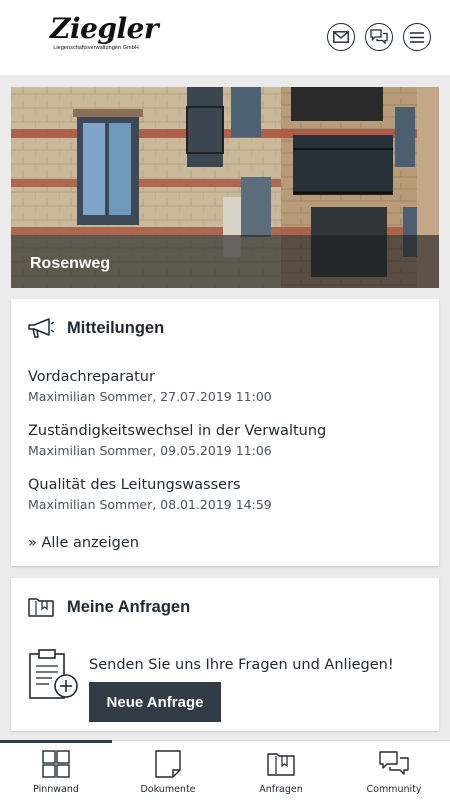  Describe the element at coordinates (281, 789) in the screenshot. I see `tab-label: Anfragen` at that location.